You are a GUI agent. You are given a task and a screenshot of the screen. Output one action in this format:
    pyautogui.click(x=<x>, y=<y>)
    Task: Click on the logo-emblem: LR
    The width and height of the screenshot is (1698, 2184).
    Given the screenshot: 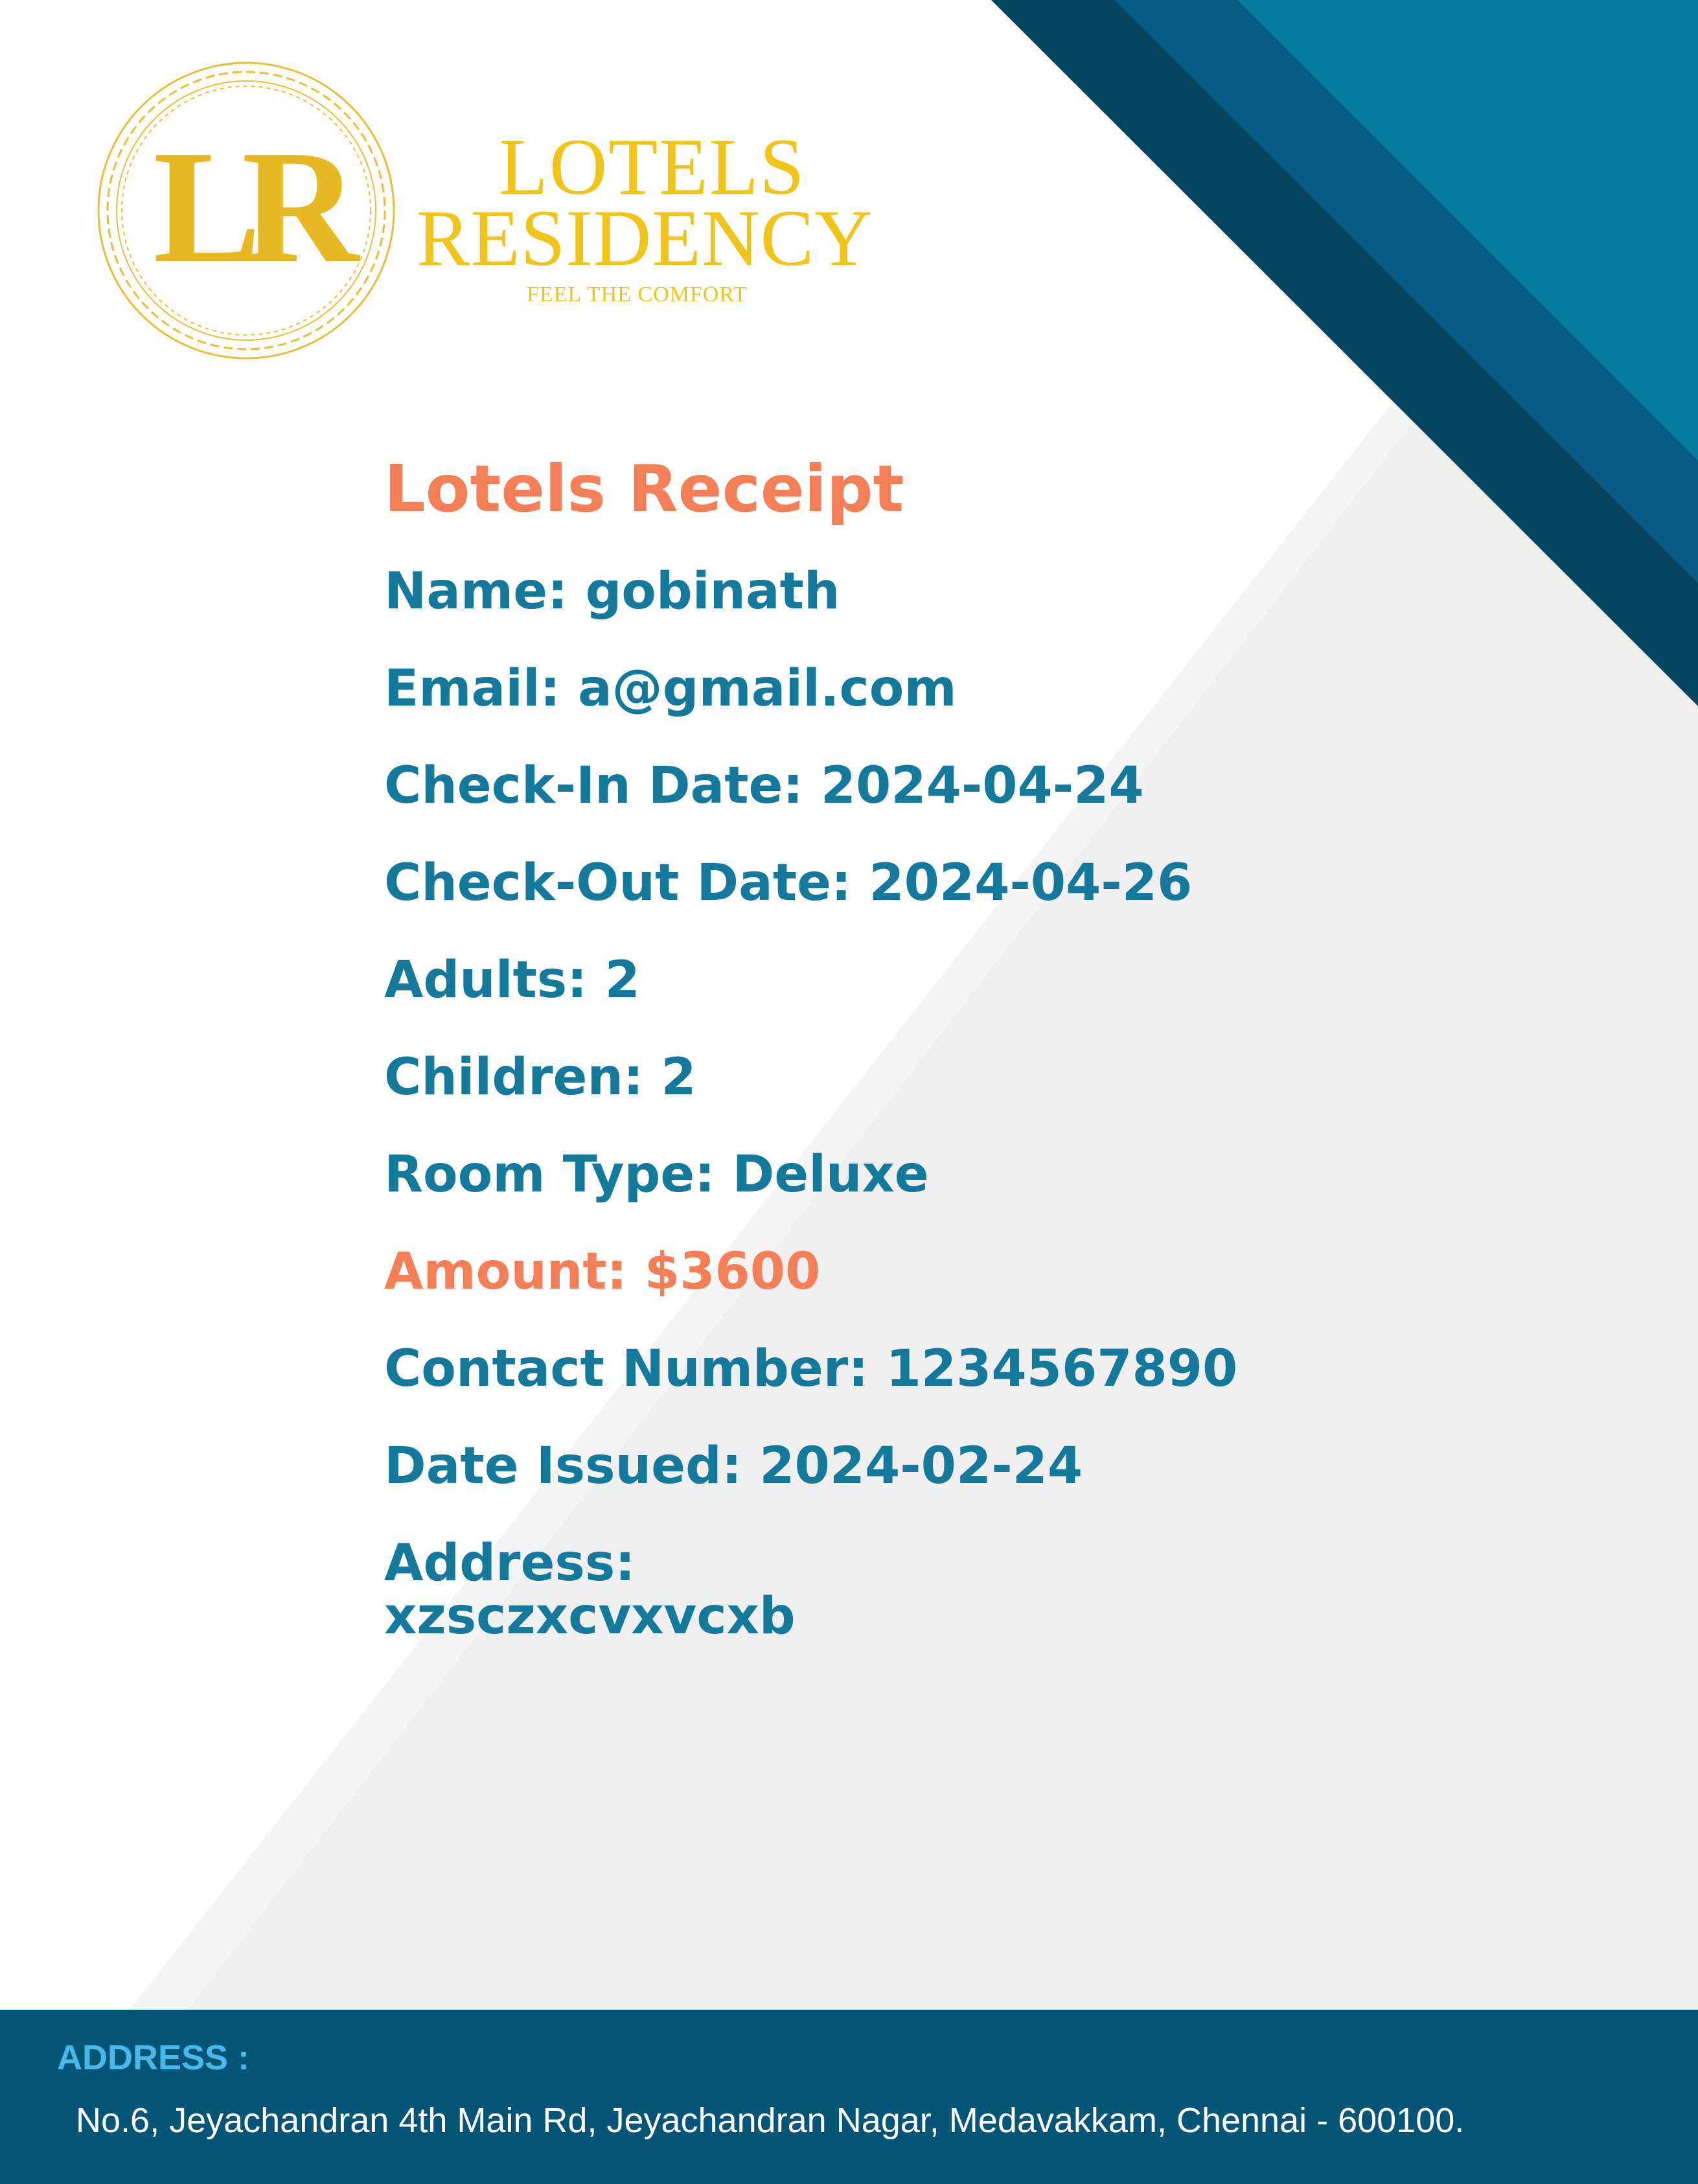 What is the action you would take?
    pyautogui.click(x=246, y=211)
    